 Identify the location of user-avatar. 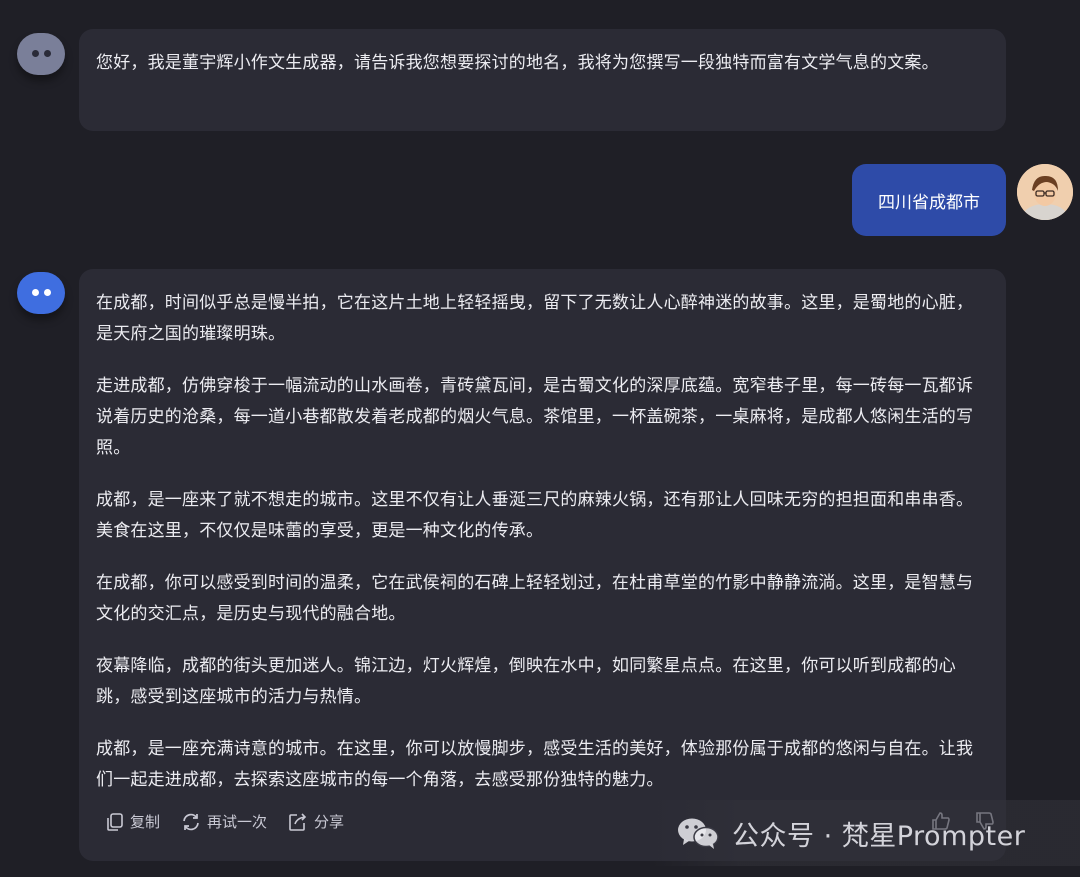
(1045, 192).